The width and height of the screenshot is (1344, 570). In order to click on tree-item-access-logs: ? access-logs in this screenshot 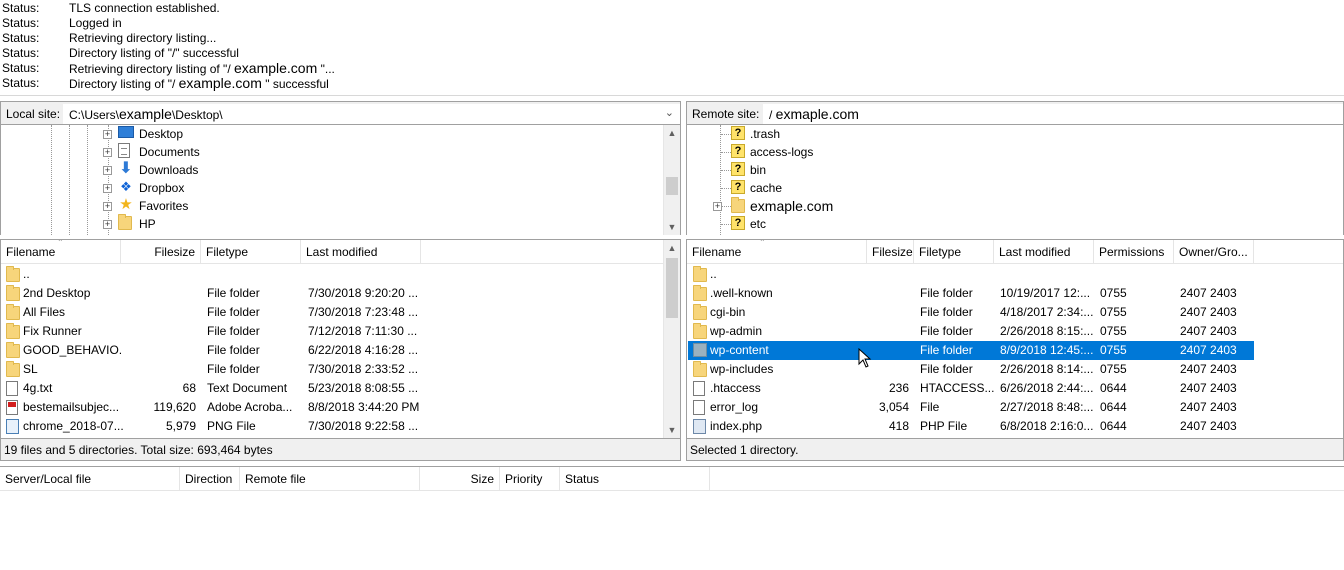, I will do `click(1012, 152)`.